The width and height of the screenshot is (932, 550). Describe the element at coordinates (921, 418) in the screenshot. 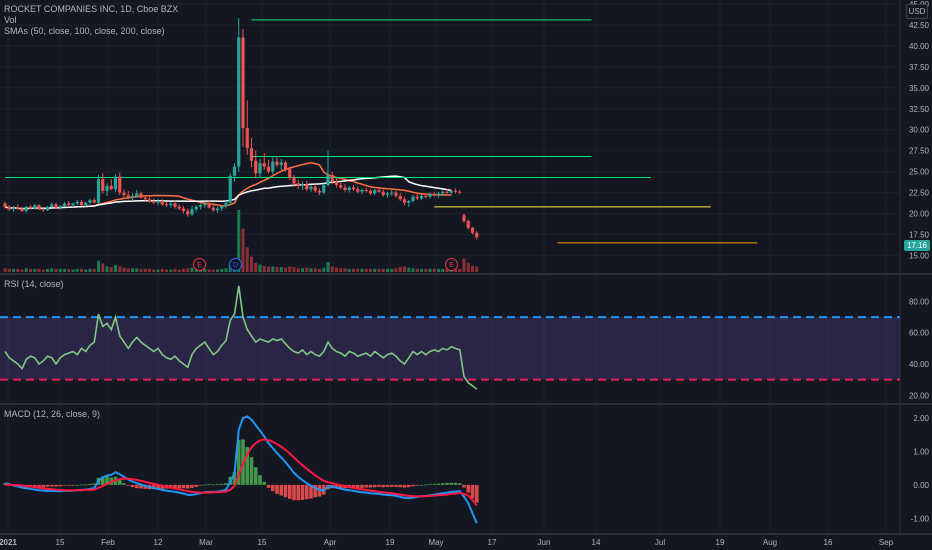

I see `macd-tick-label: 2.00` at that location.